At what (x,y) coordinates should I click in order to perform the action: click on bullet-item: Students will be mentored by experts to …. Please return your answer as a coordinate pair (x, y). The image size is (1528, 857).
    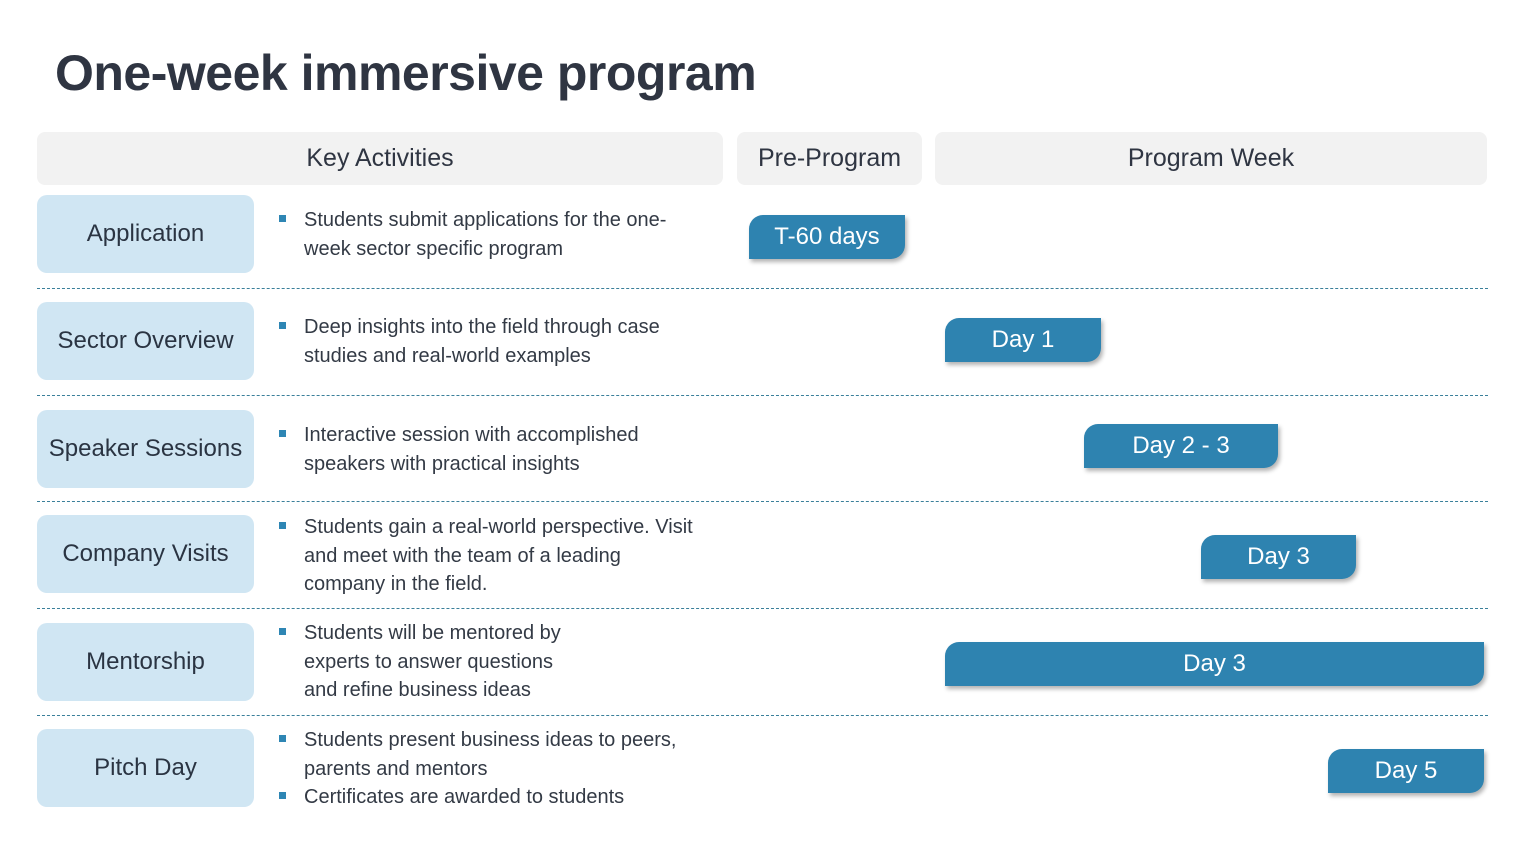
    Looking at the image, I should click on (428, 662).